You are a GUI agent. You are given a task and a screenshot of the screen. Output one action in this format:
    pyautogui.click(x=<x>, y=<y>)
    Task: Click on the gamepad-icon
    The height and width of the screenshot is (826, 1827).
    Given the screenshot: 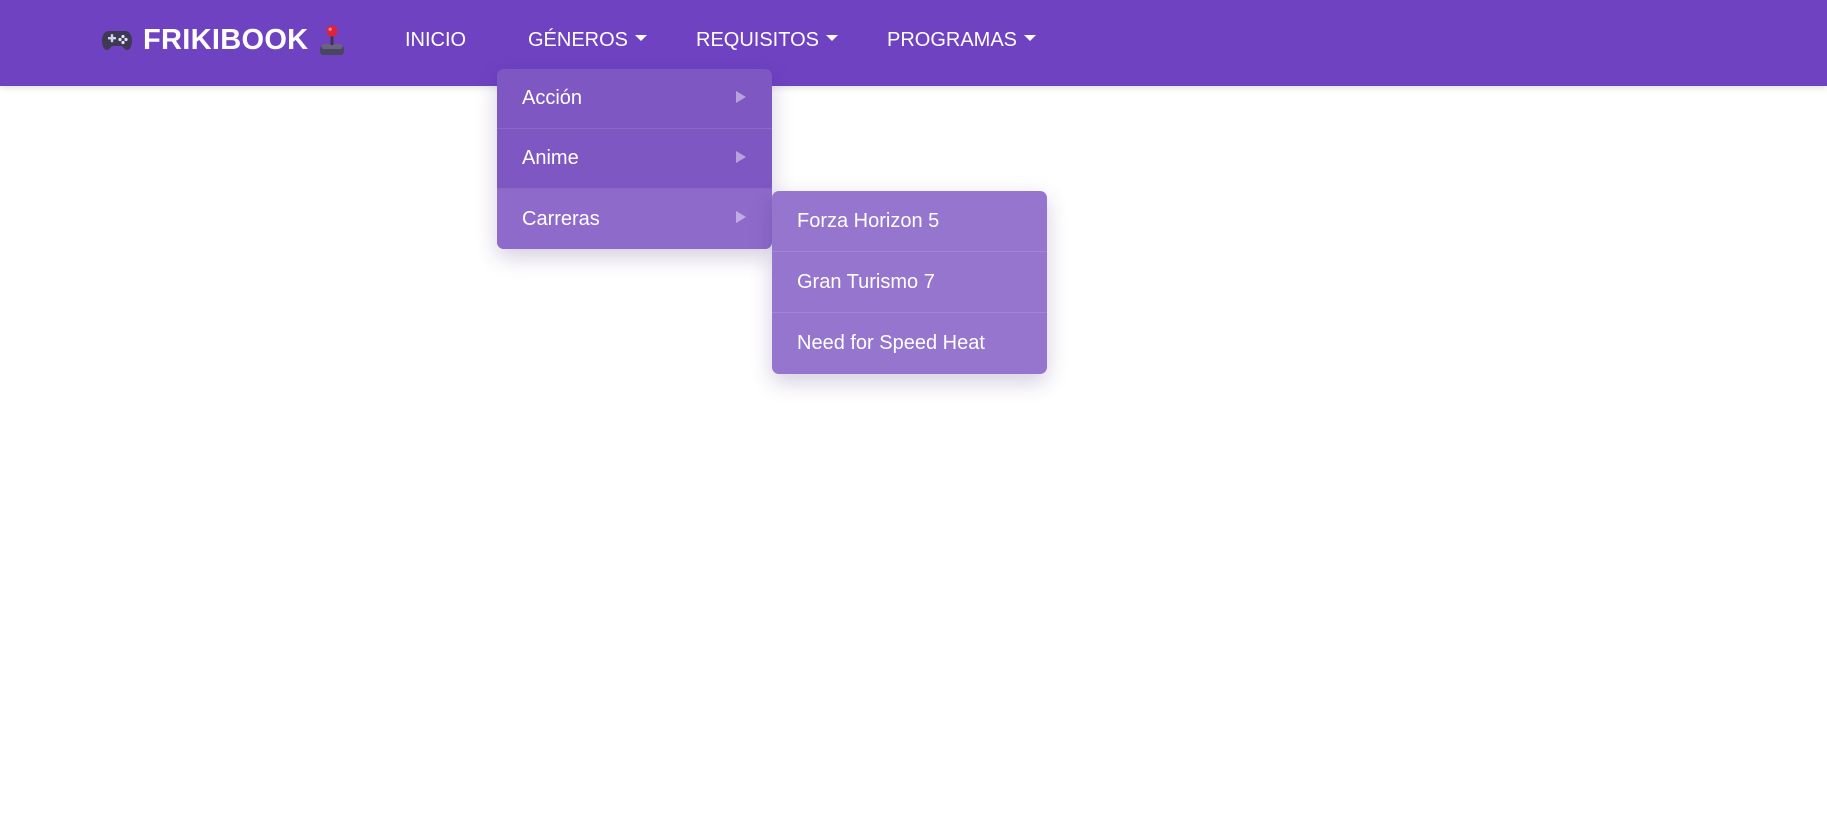 What is the action you would take?
    pyautogui.click(x=117, y=40)
    